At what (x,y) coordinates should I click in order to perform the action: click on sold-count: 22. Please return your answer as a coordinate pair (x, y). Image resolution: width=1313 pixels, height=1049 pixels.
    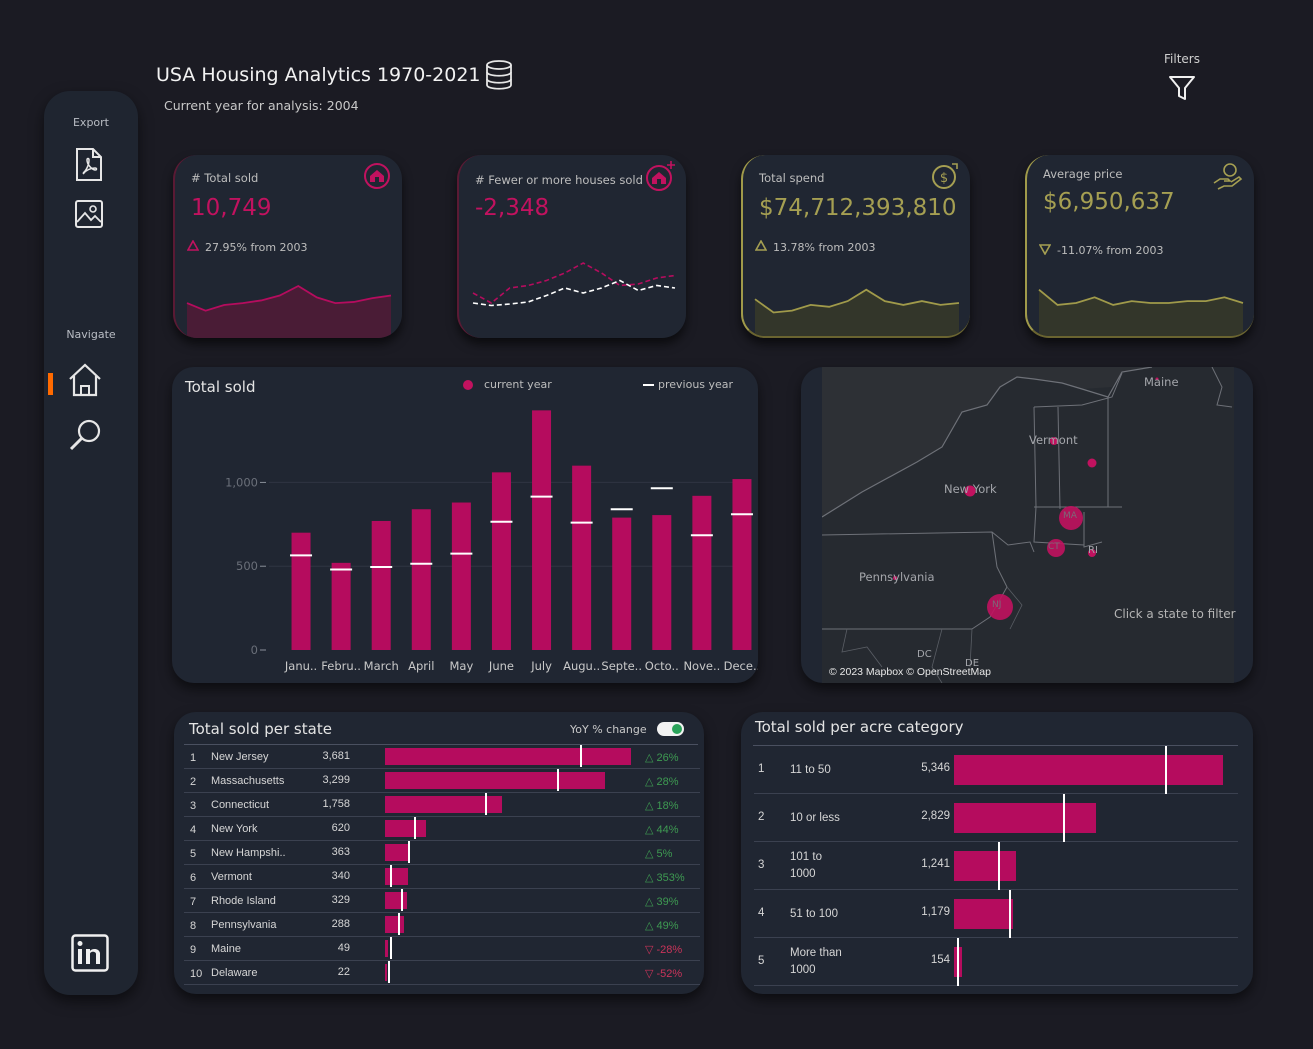
    Looking at the image, I should click on (343, 972).